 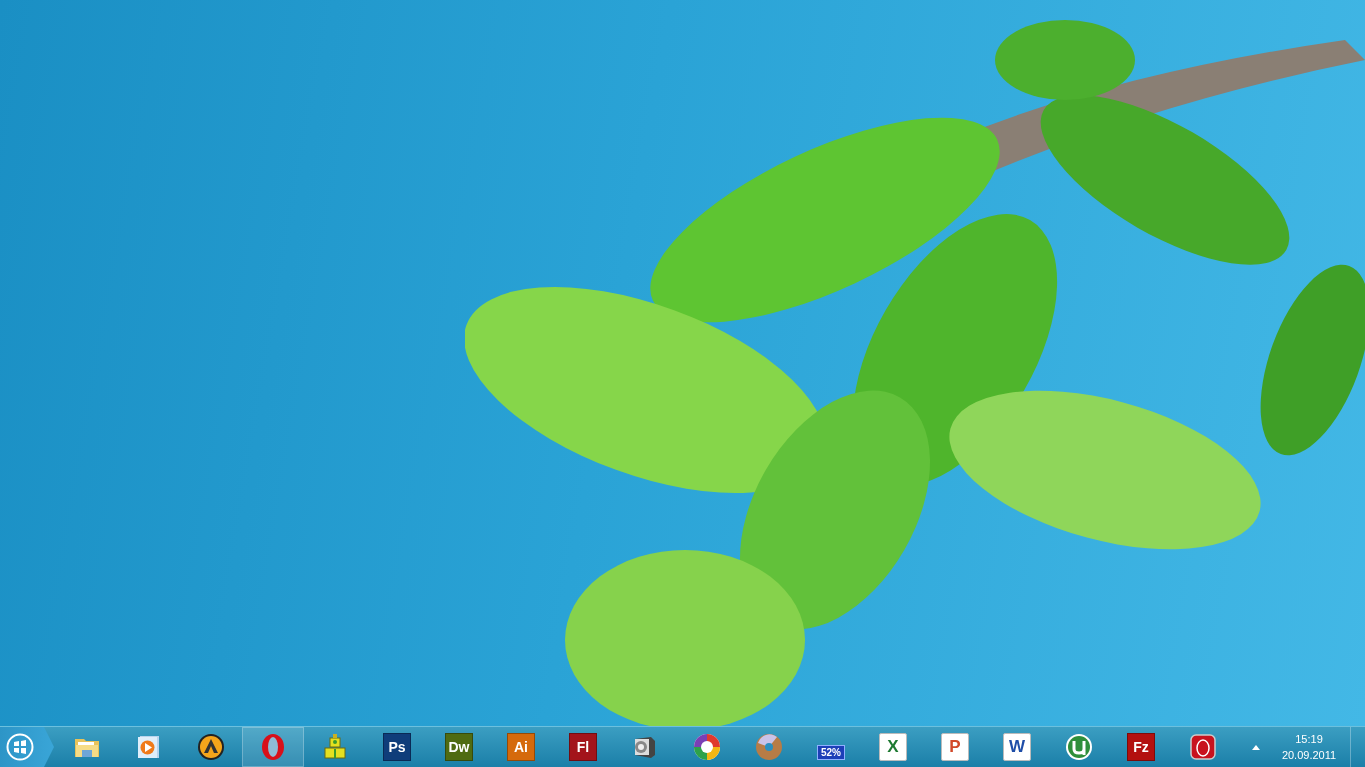 I want to click on app-logo: Dw, so click(x=459, y=747).